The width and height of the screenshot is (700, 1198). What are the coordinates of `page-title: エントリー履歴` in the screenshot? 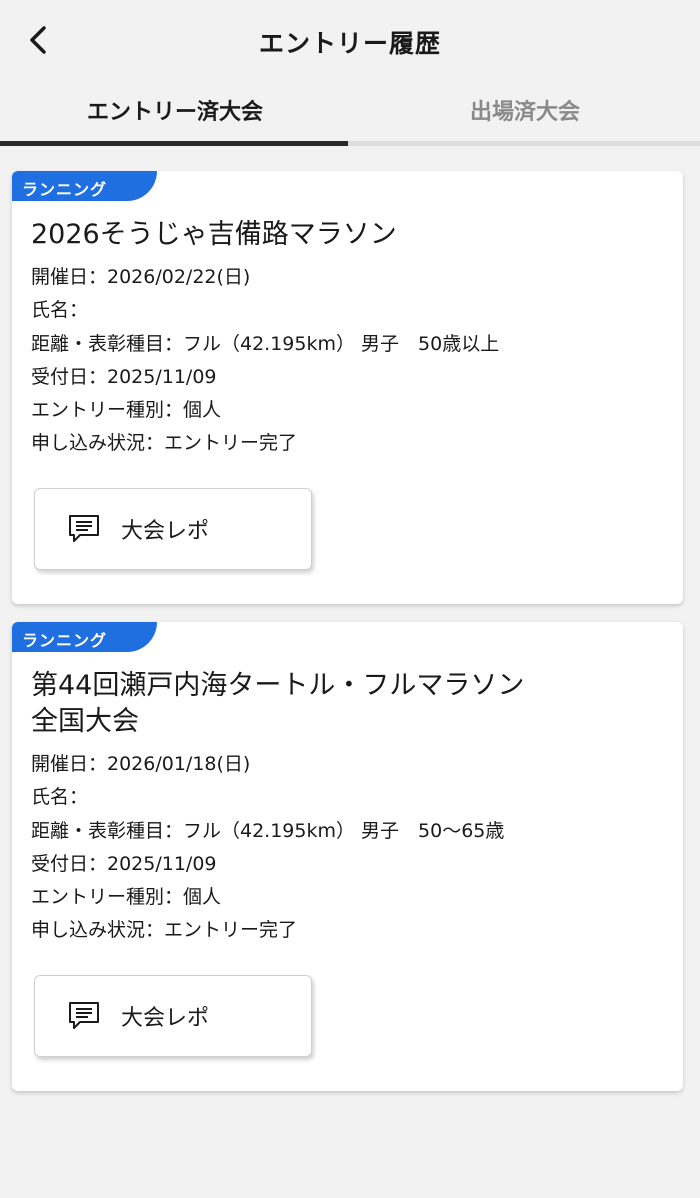 It's located at (349, 43).